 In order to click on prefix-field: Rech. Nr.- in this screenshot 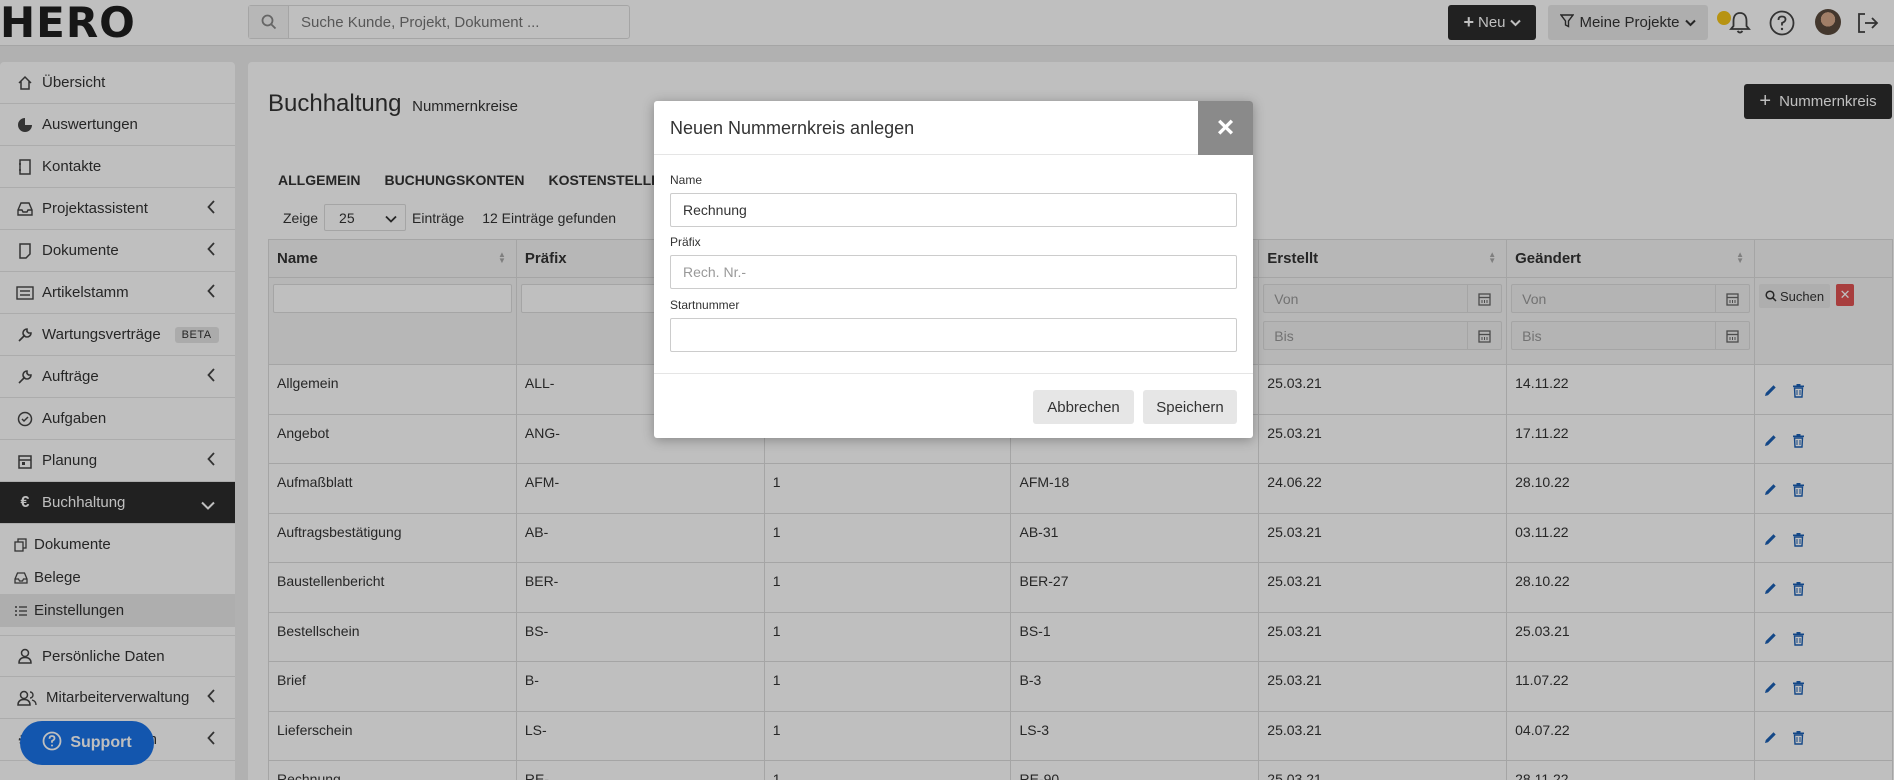, I will do `click(953, 272)`.